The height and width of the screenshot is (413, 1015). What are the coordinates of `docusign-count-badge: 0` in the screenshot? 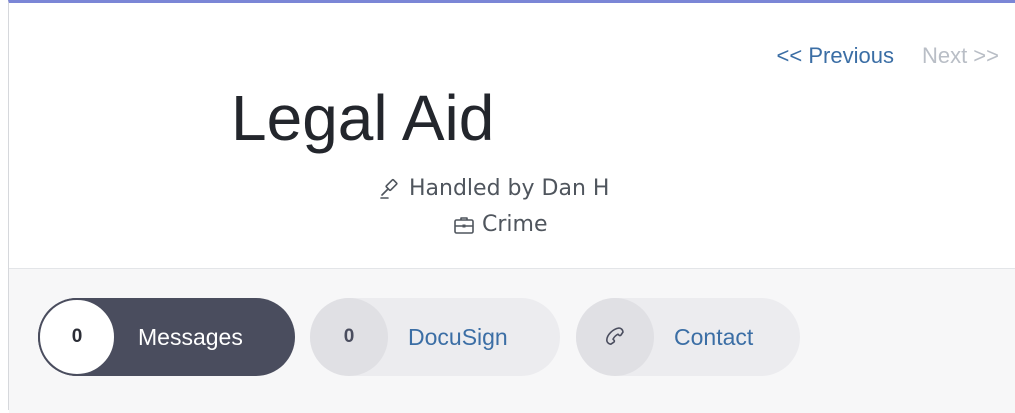 It's located at (349, 337).